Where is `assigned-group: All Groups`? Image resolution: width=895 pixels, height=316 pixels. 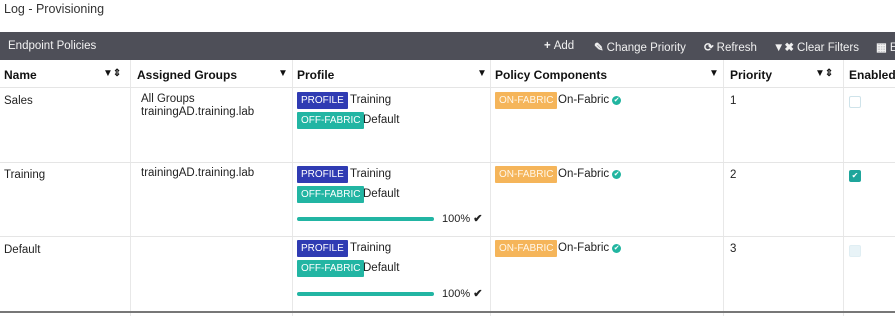 assigned-group: All Groups is located at coordinates (168, 99).